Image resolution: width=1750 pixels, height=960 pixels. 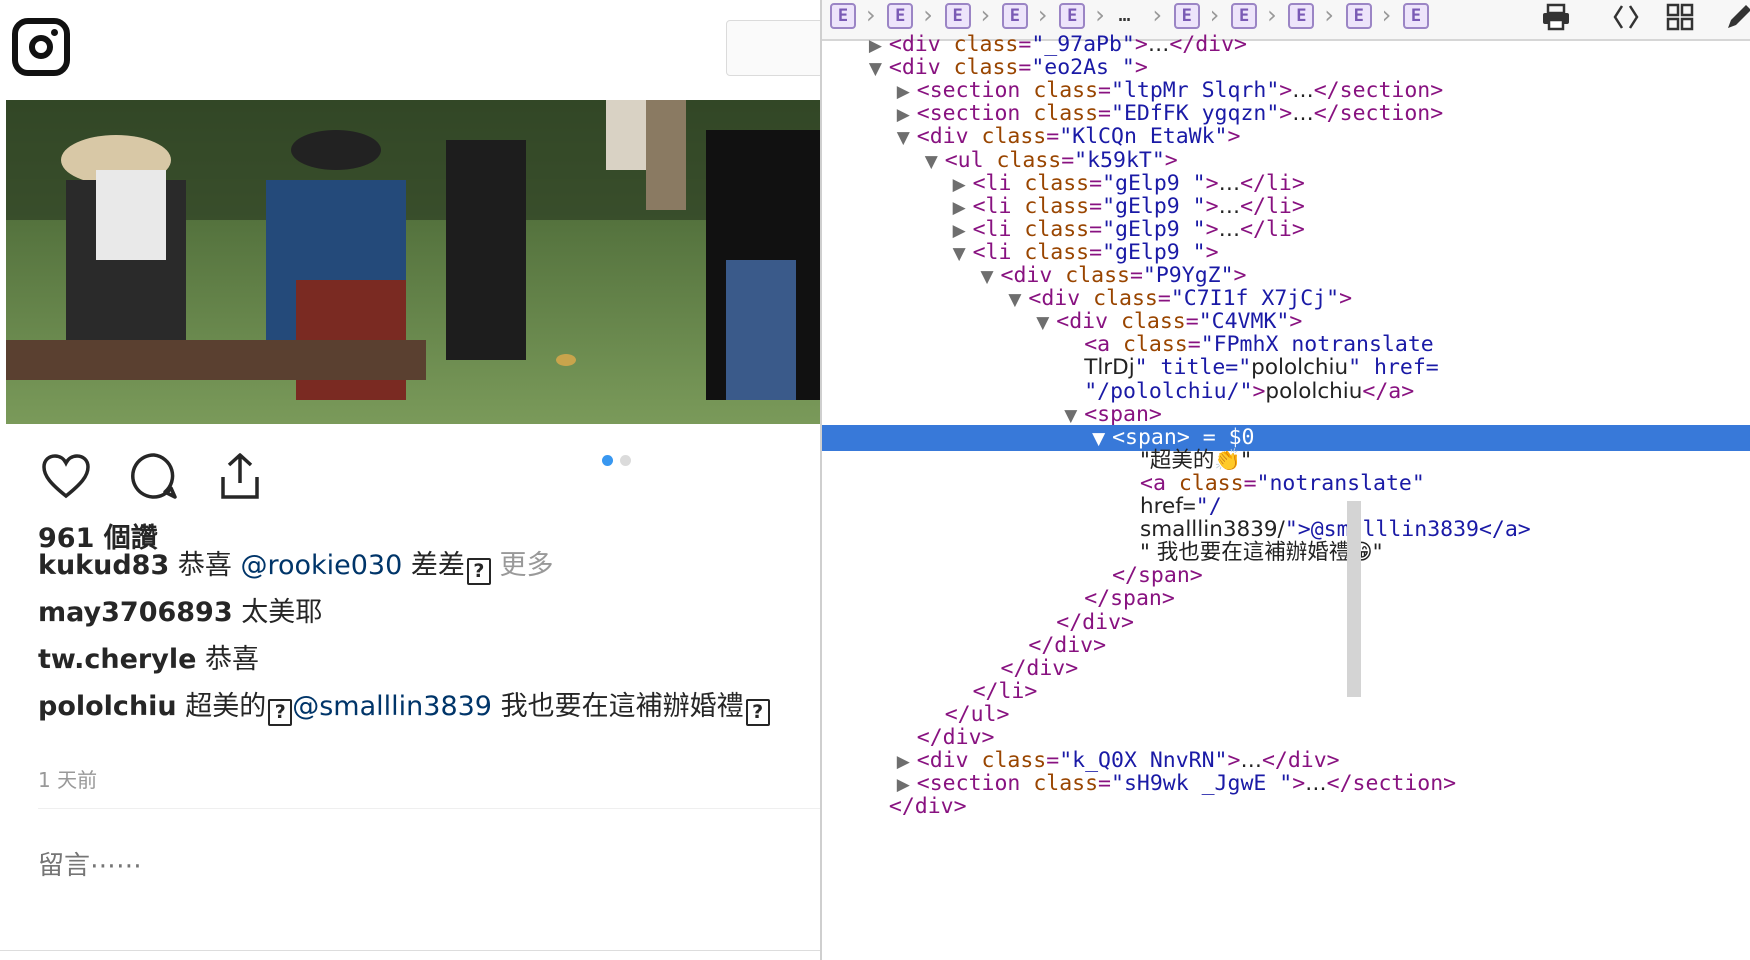 What do you see at coordinates (1282, 484) in the screenshot?
I see `dom-node: <a class="notranslate"` at bounding box center [1282, 484].